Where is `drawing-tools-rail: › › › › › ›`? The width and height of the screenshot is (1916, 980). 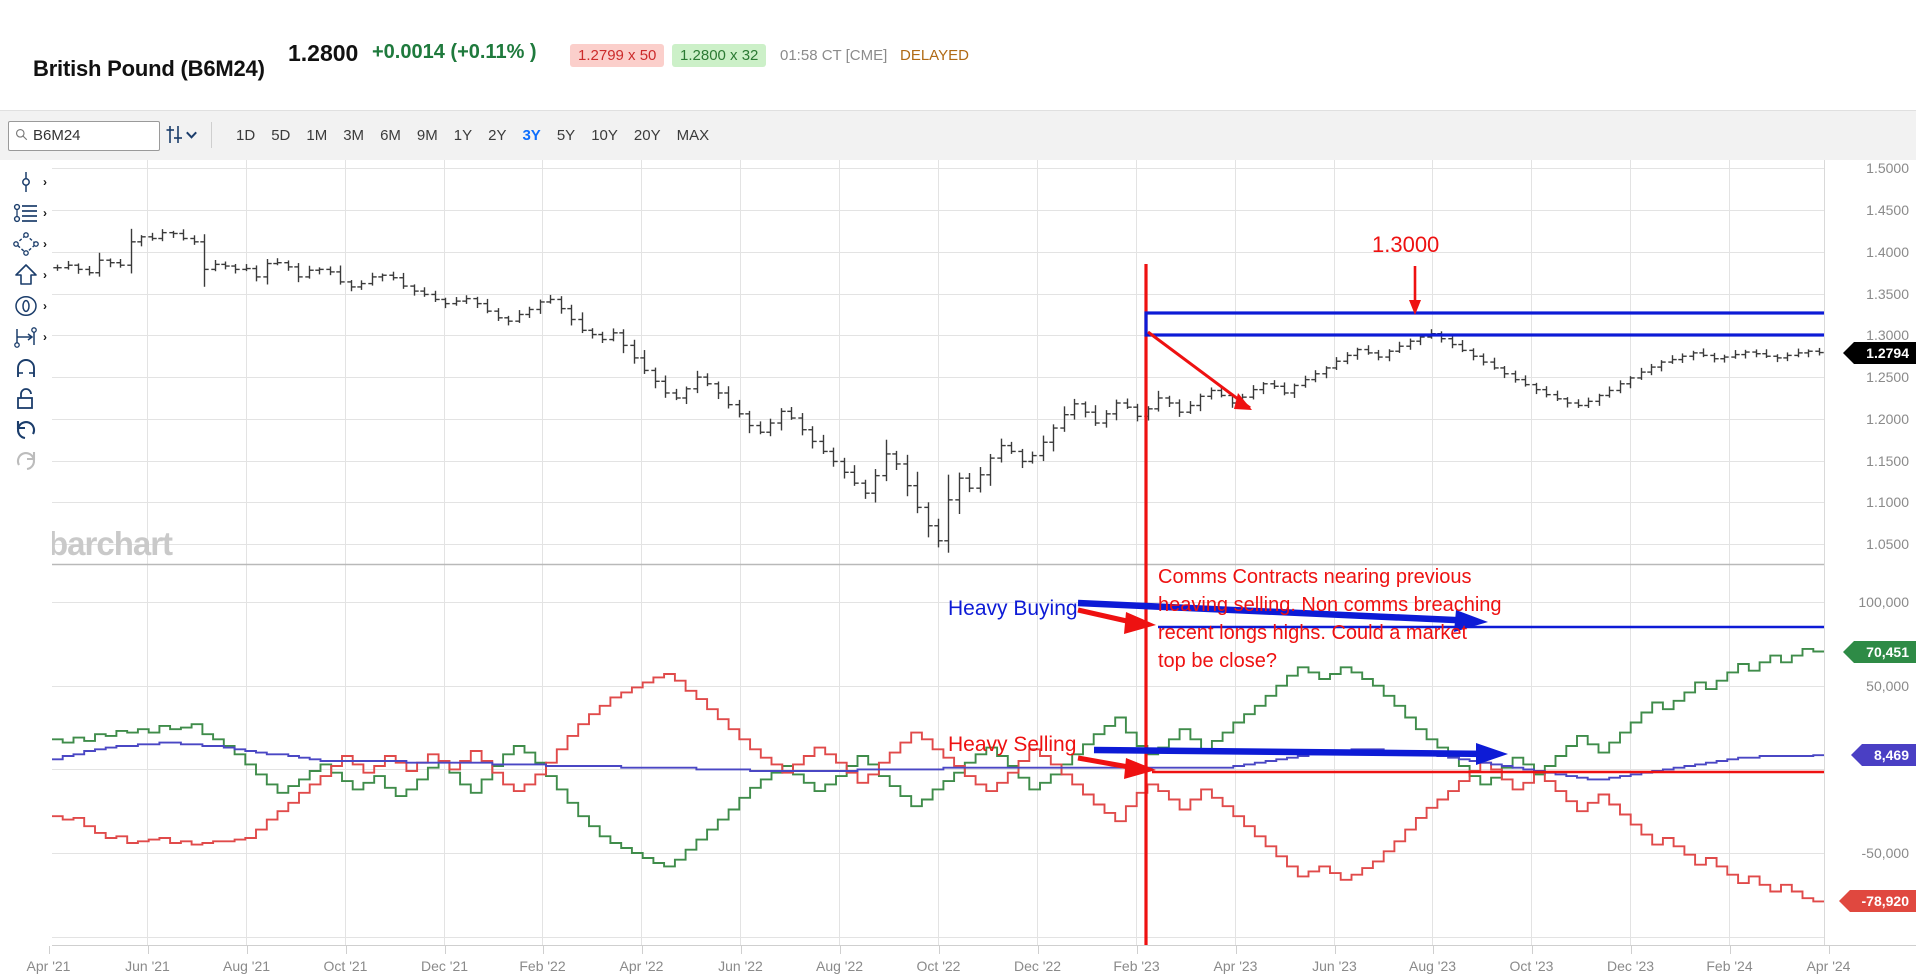 drawing-tools-rail: › › › › › › is located at coordinates (26, 569).